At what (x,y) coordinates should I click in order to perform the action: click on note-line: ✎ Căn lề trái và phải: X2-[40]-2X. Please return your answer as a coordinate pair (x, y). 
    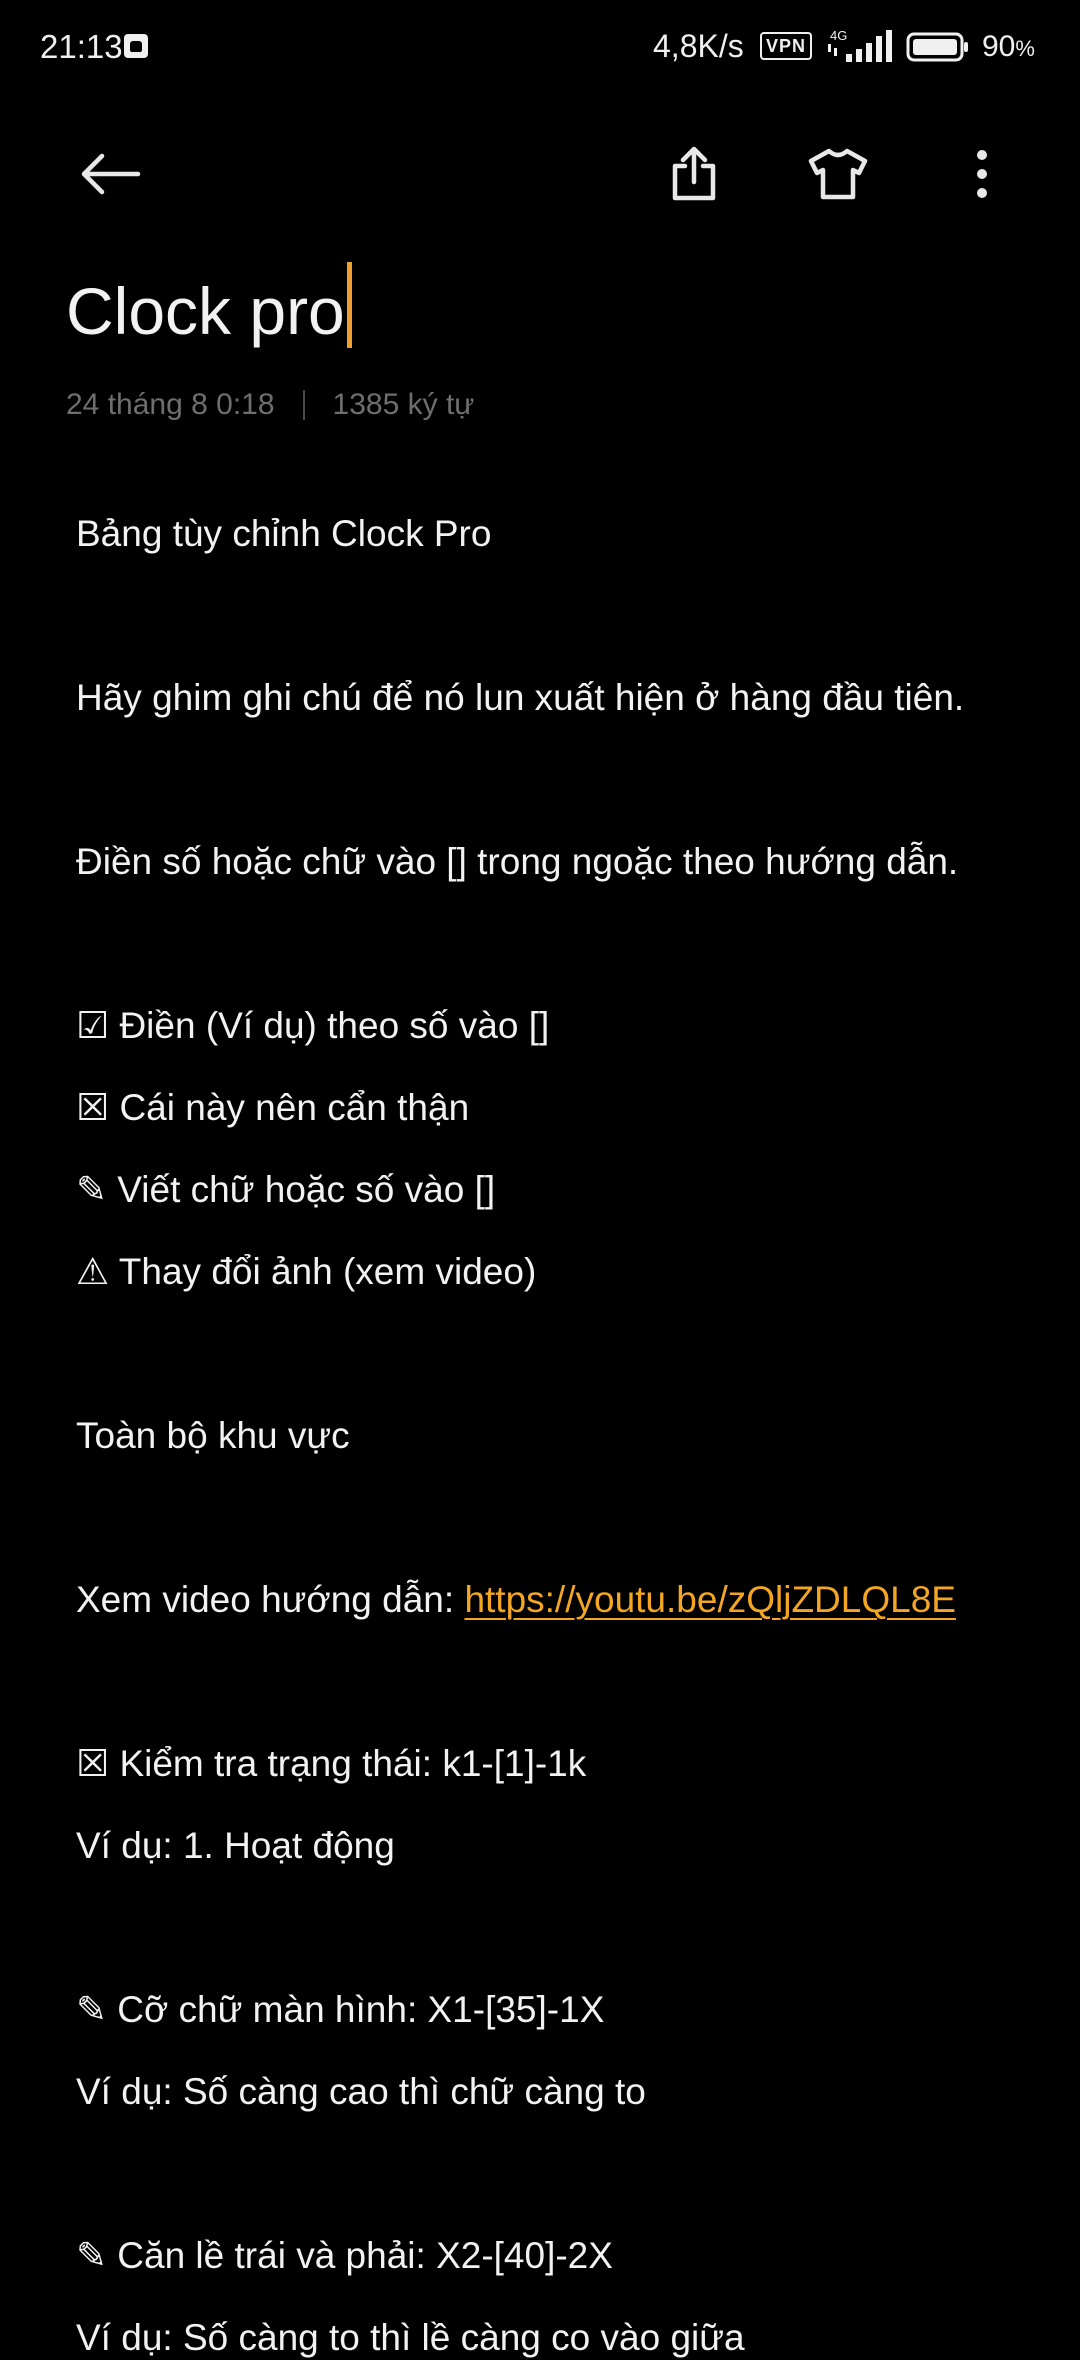
    Looking at the image, I should click on (344, 2255).